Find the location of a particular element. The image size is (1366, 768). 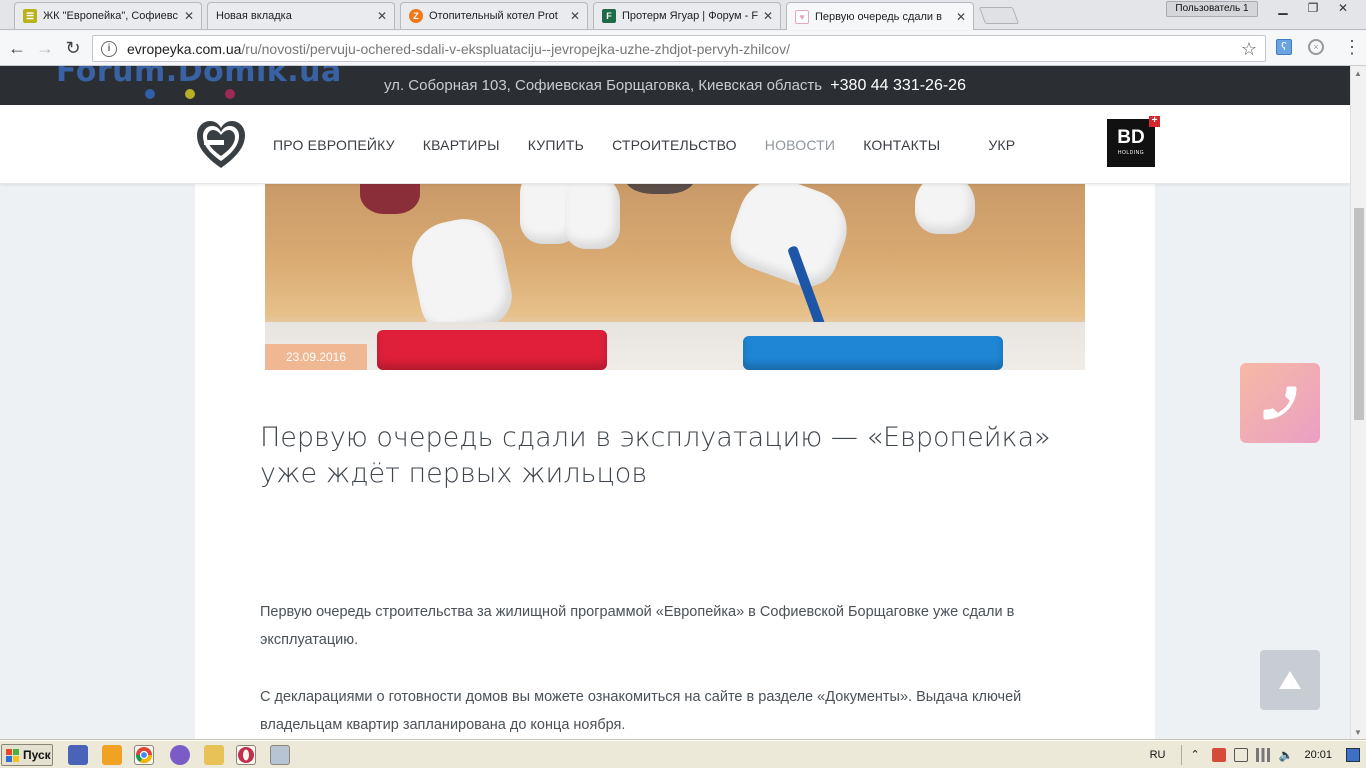

call-button is located at coordinates (1280, 403).